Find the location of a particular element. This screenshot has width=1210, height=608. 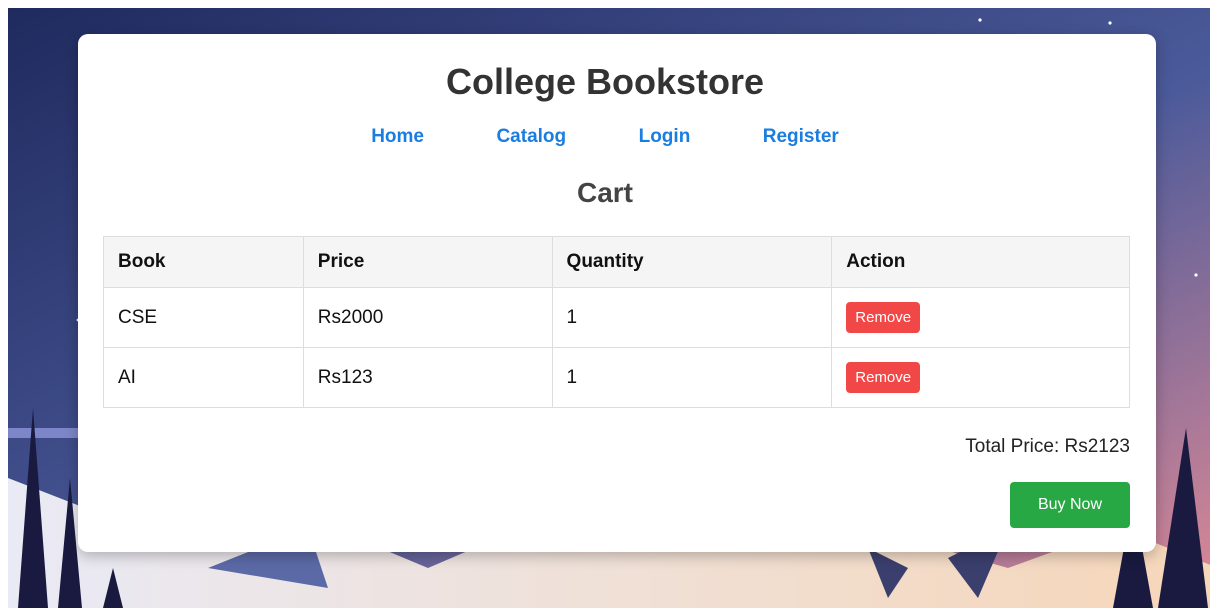

main-nav: Home Catalog Login Register is located at coordinates (605, 138).